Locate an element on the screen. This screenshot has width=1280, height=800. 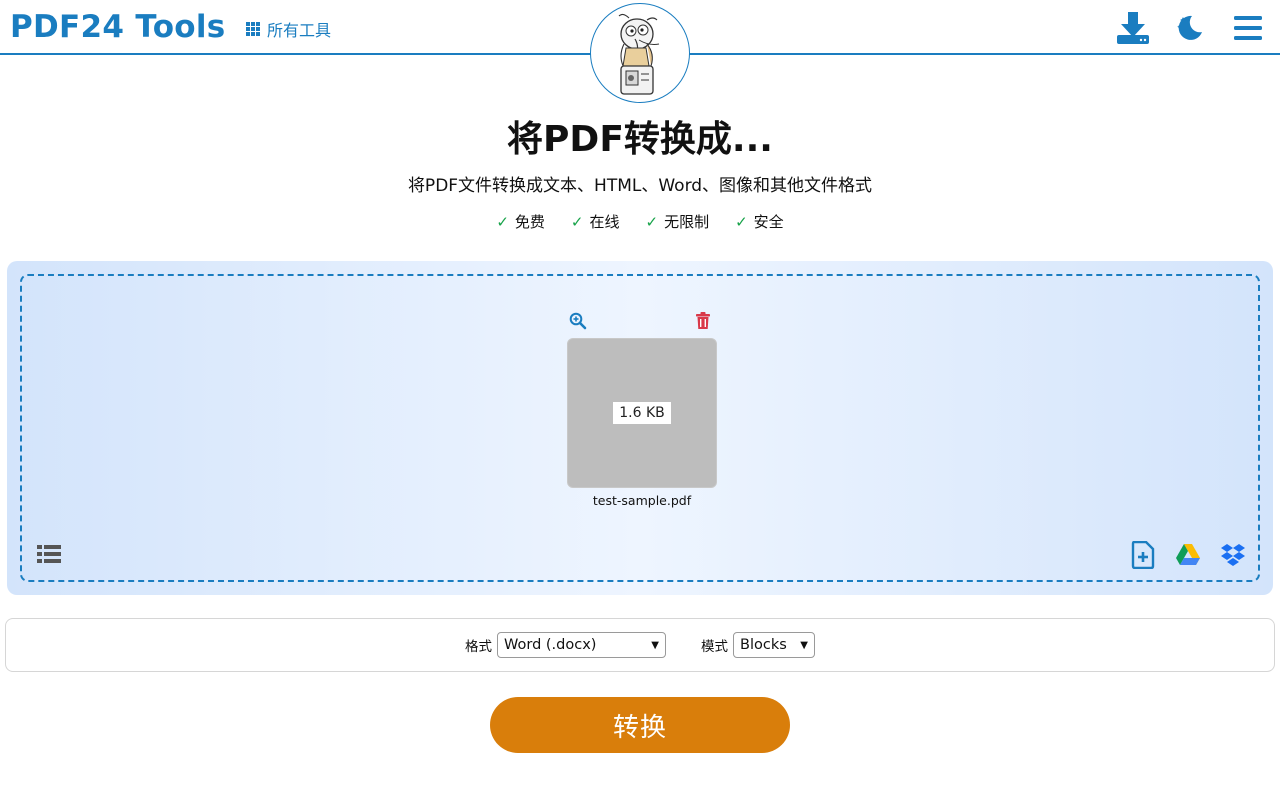
brand-logo-text: PDF24 Tools is located at coordinates (118, 27).